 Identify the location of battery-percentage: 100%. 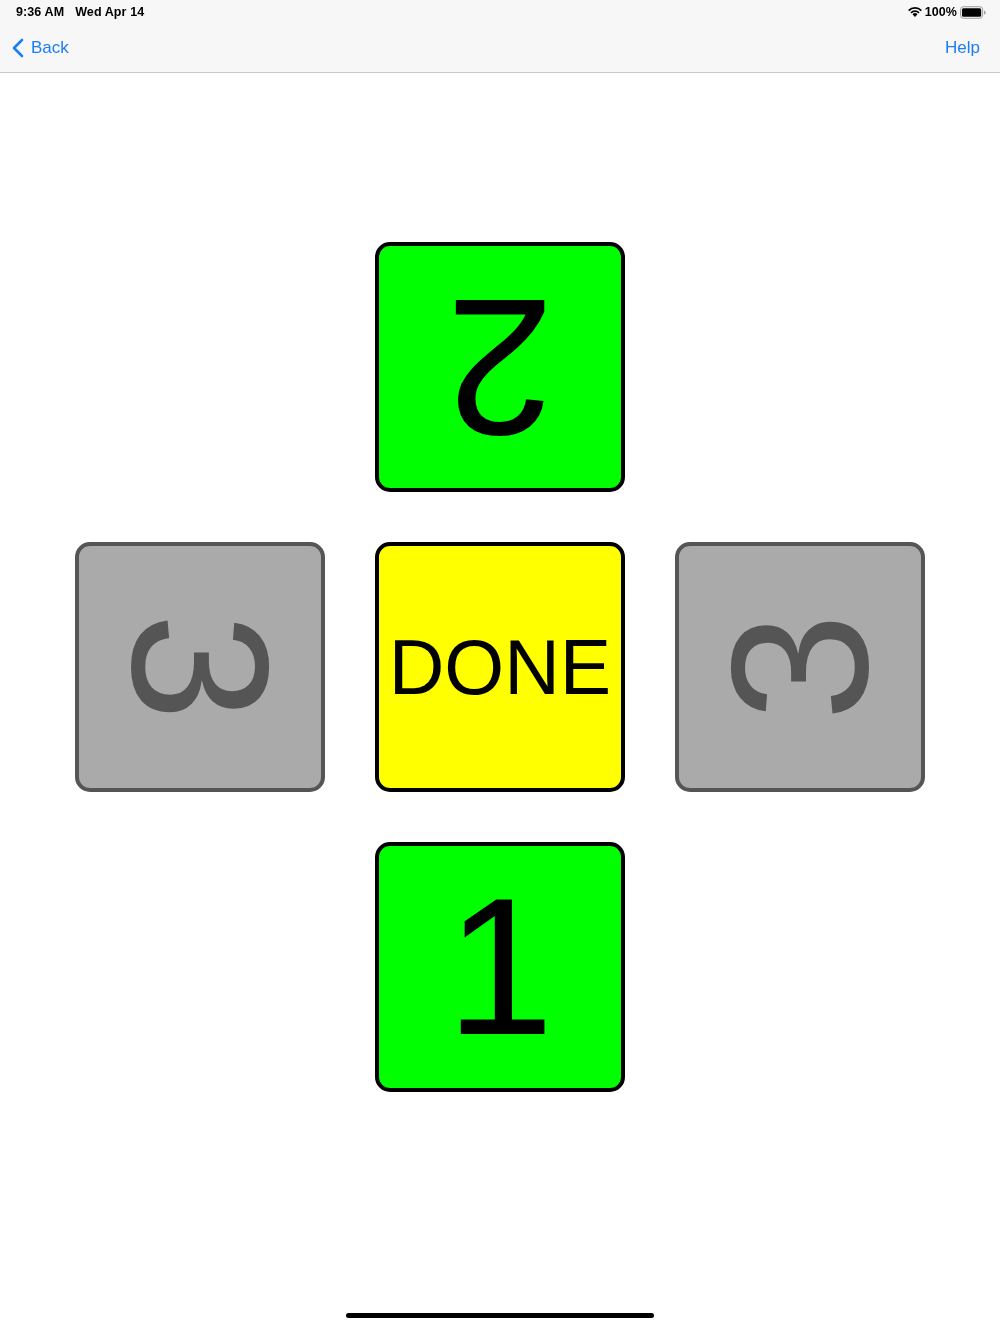
(940, 12).